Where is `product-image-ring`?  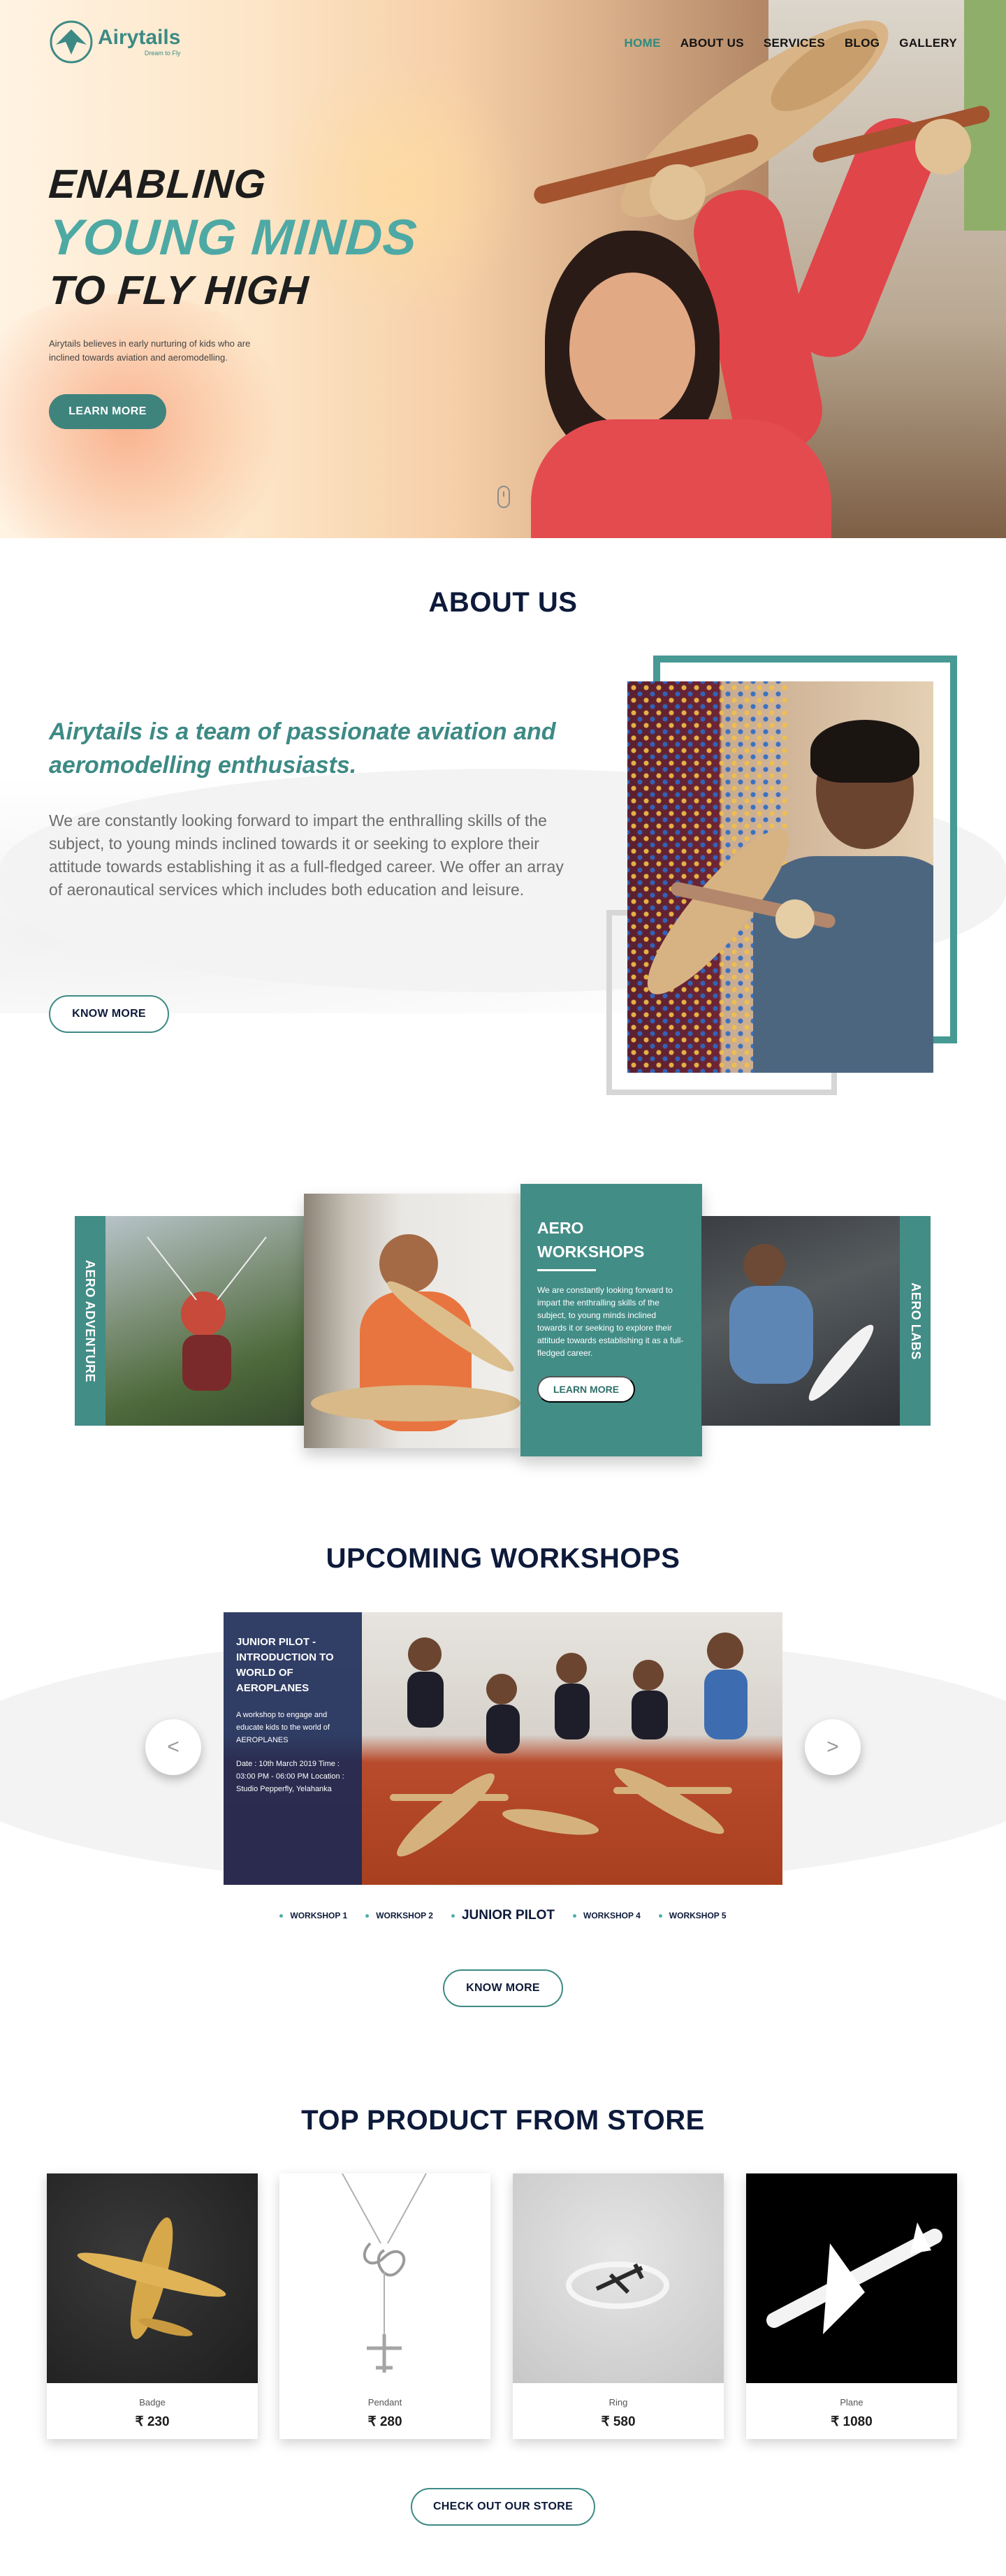
product-image-ring is located at coordinates (618, 2278).